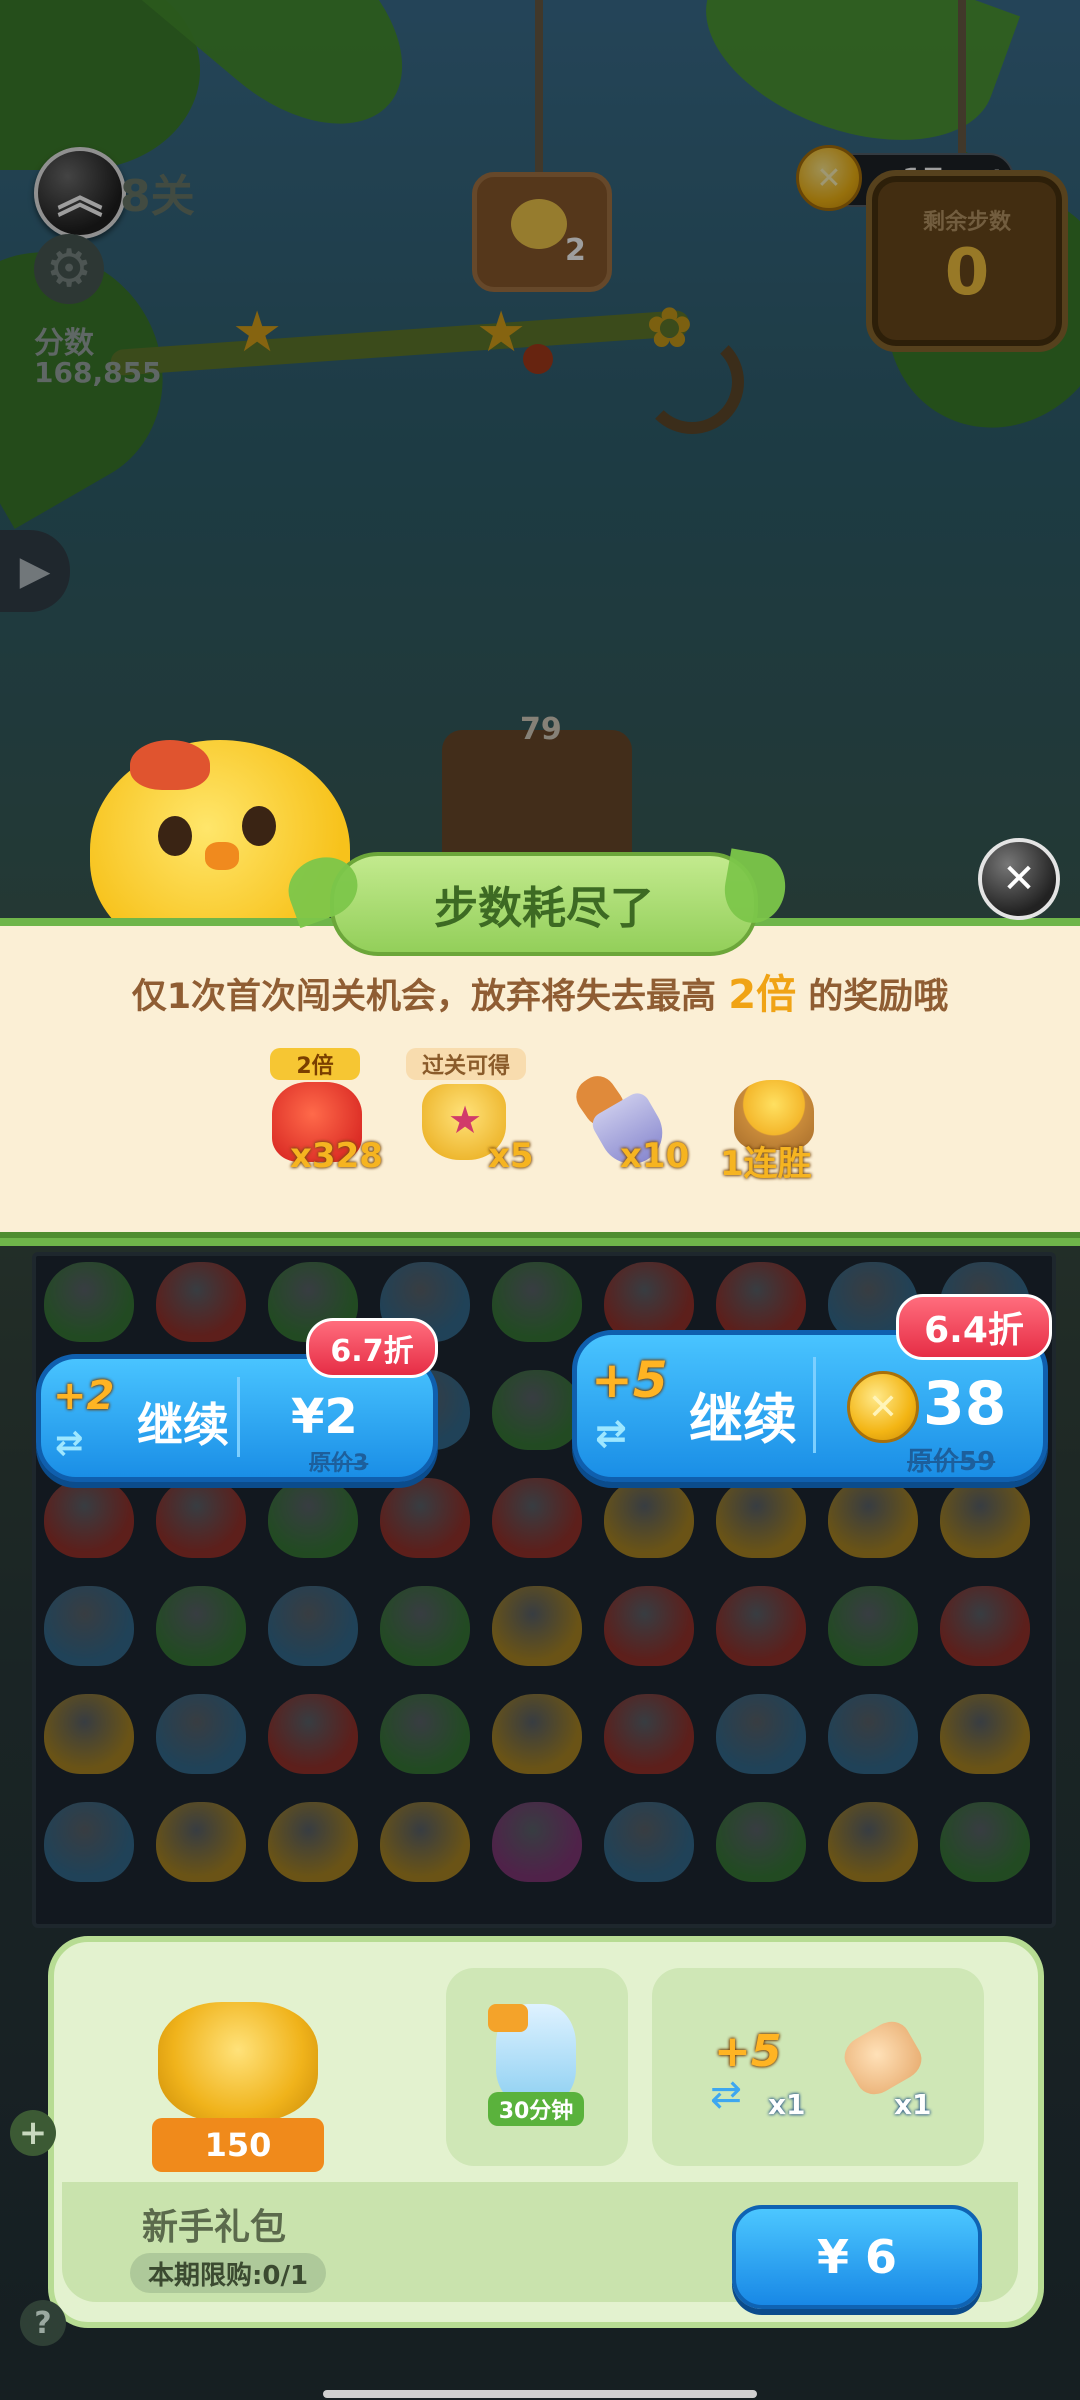  I want to click on close-button: ✕, so click(1019, 879).